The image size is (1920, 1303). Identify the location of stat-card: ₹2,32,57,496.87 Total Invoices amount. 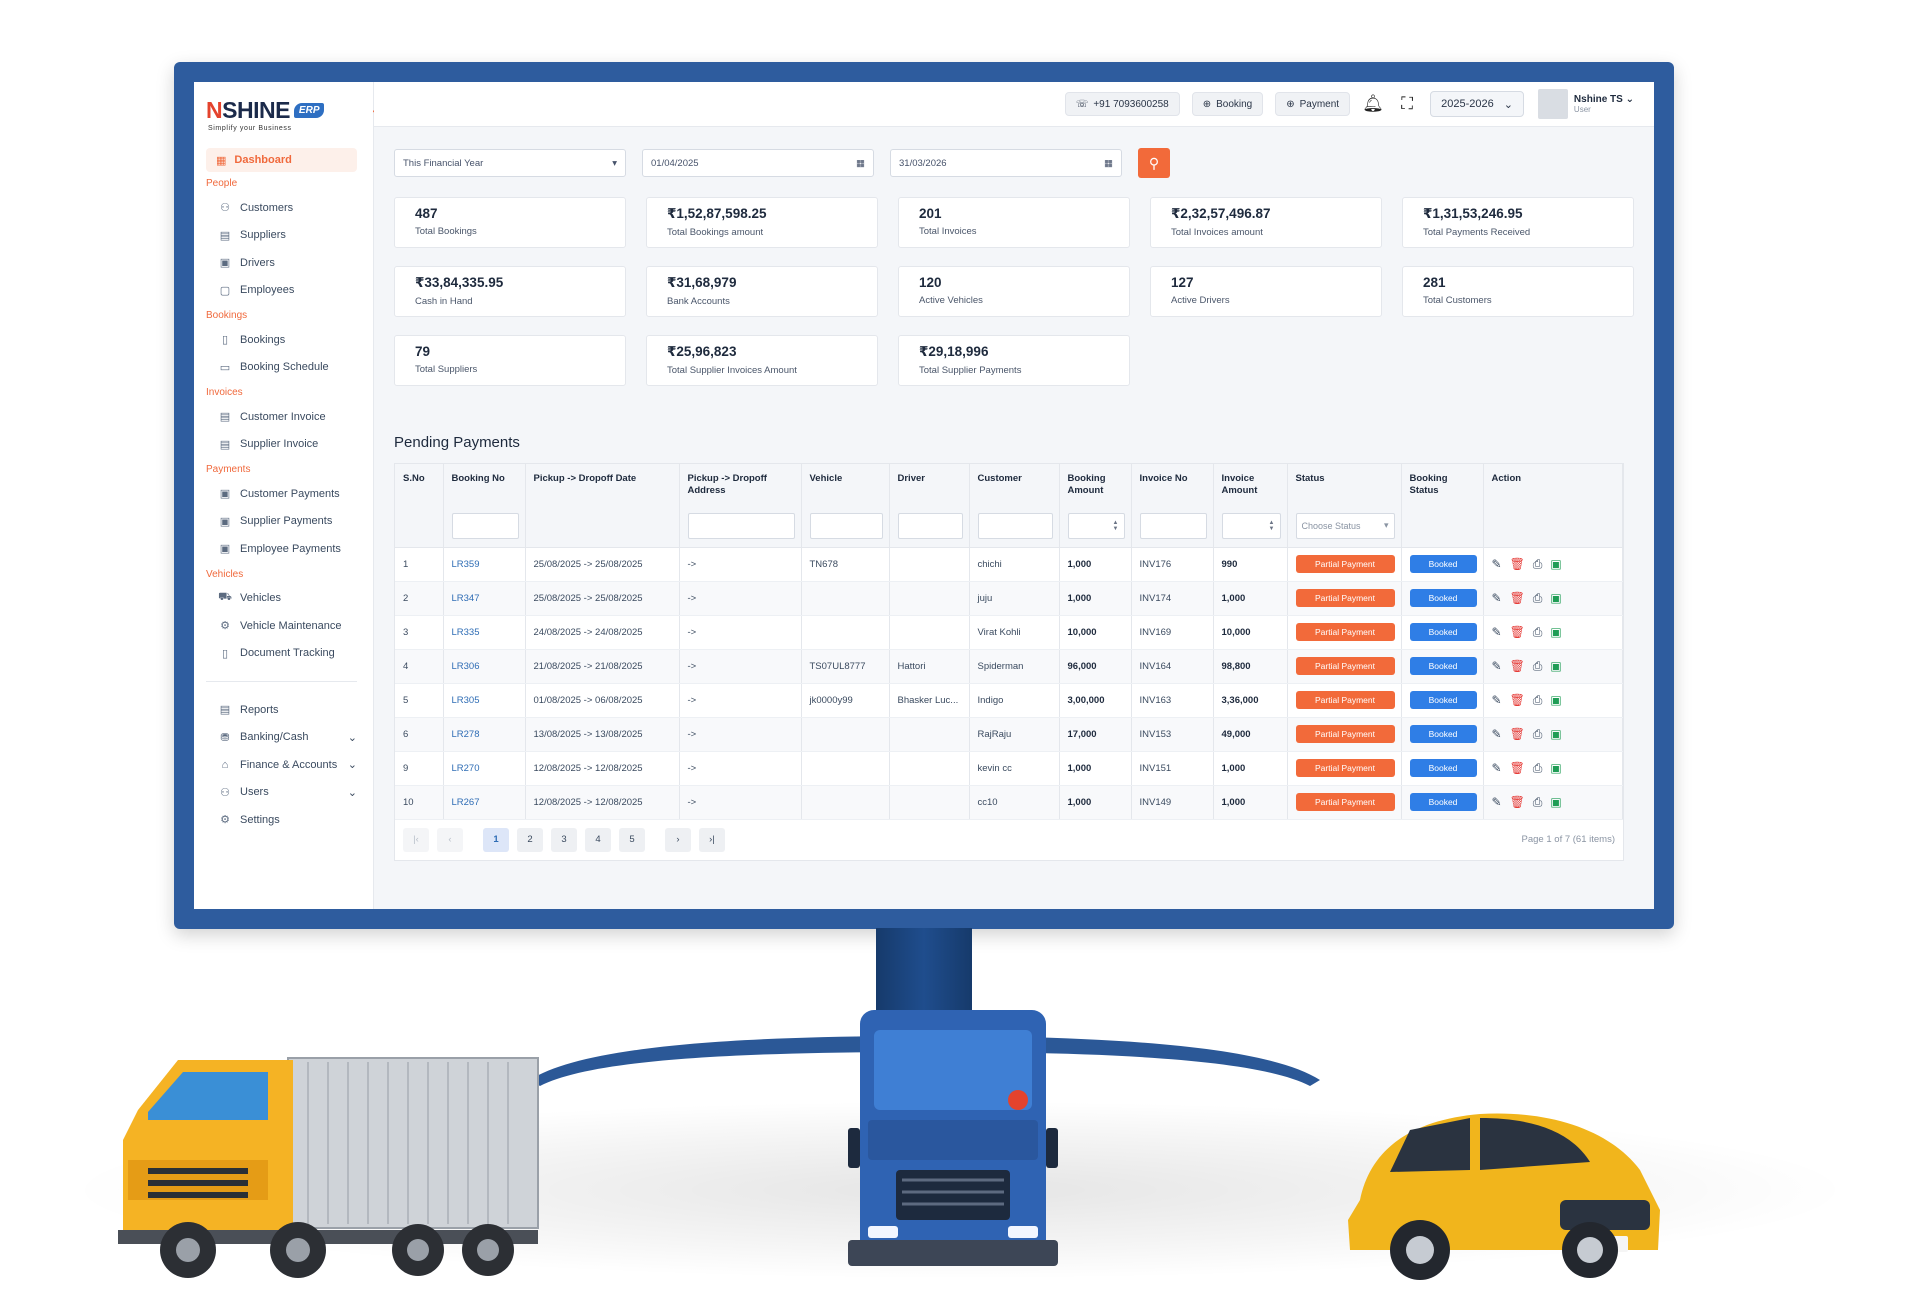
(1266, 222).